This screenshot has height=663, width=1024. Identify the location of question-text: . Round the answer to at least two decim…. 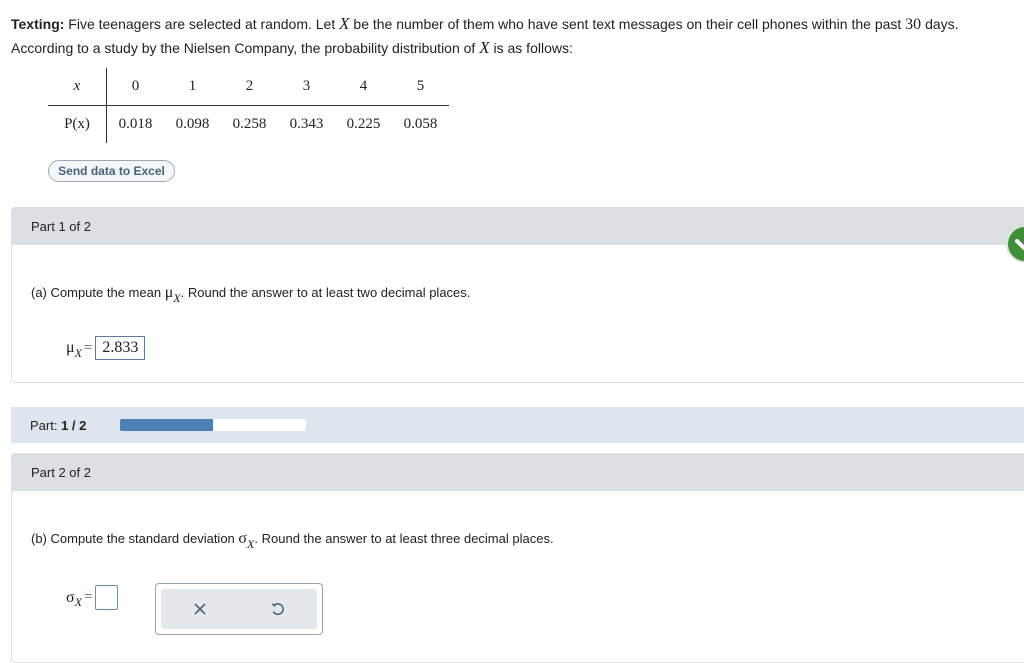
(325, 292).